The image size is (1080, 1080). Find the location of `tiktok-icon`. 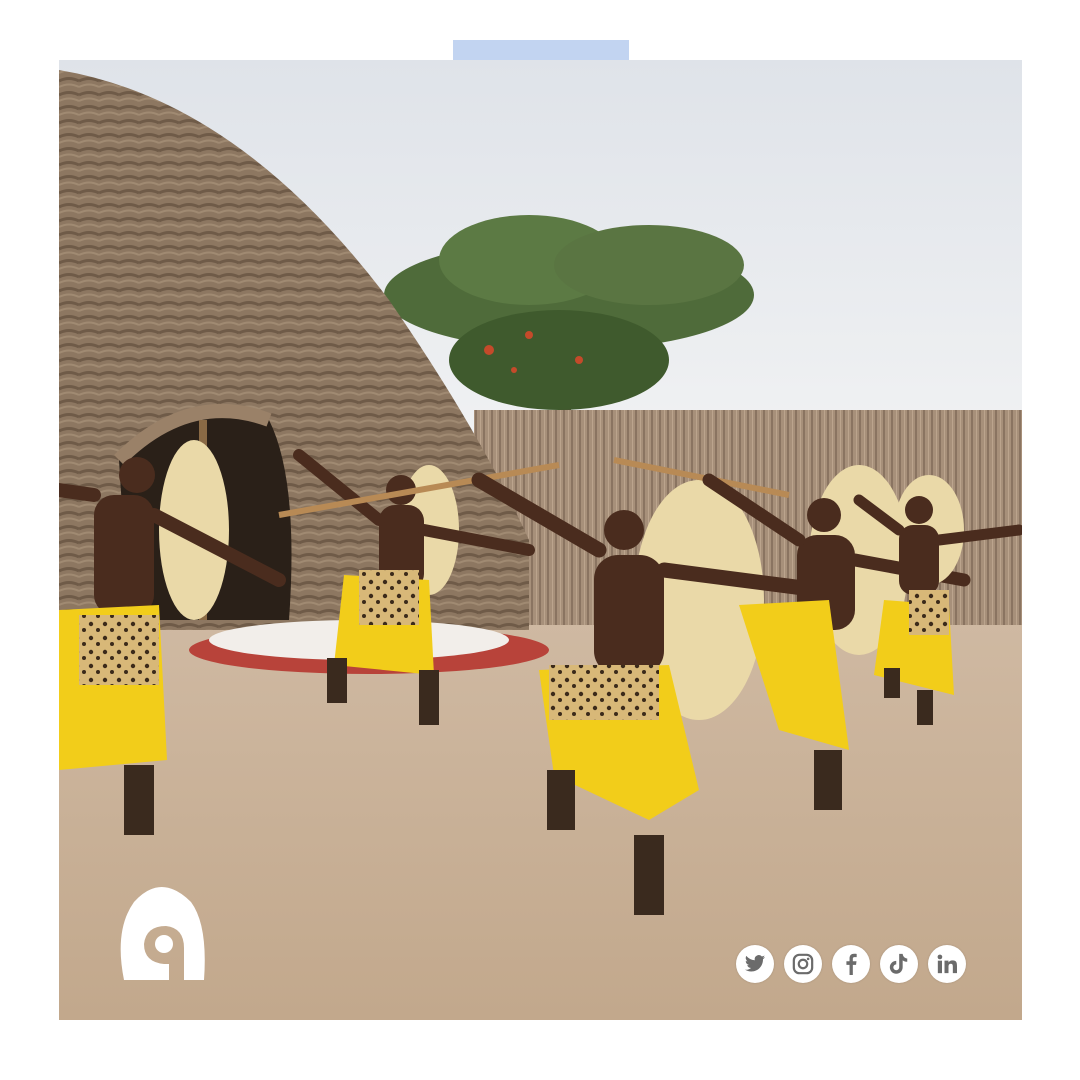

tiktok-icon is located at coordinates (899, 964).